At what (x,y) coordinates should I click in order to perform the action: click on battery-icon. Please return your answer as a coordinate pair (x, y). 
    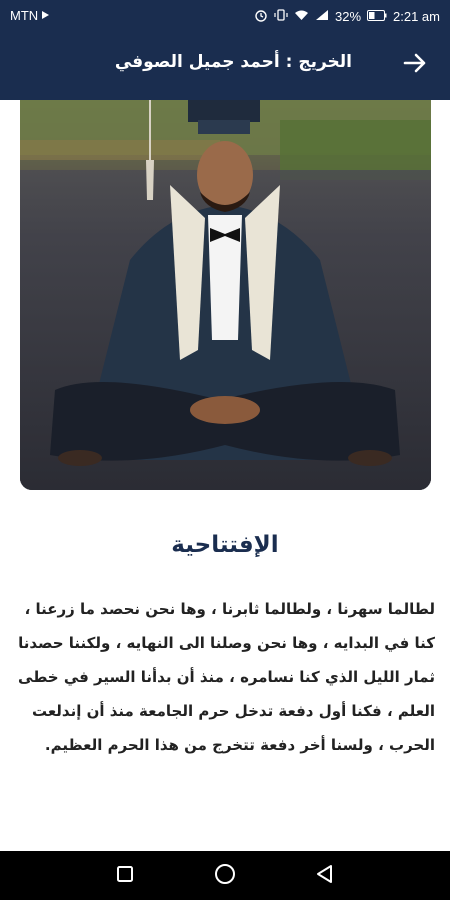
    Looking at the image, I should click on (377, 16).